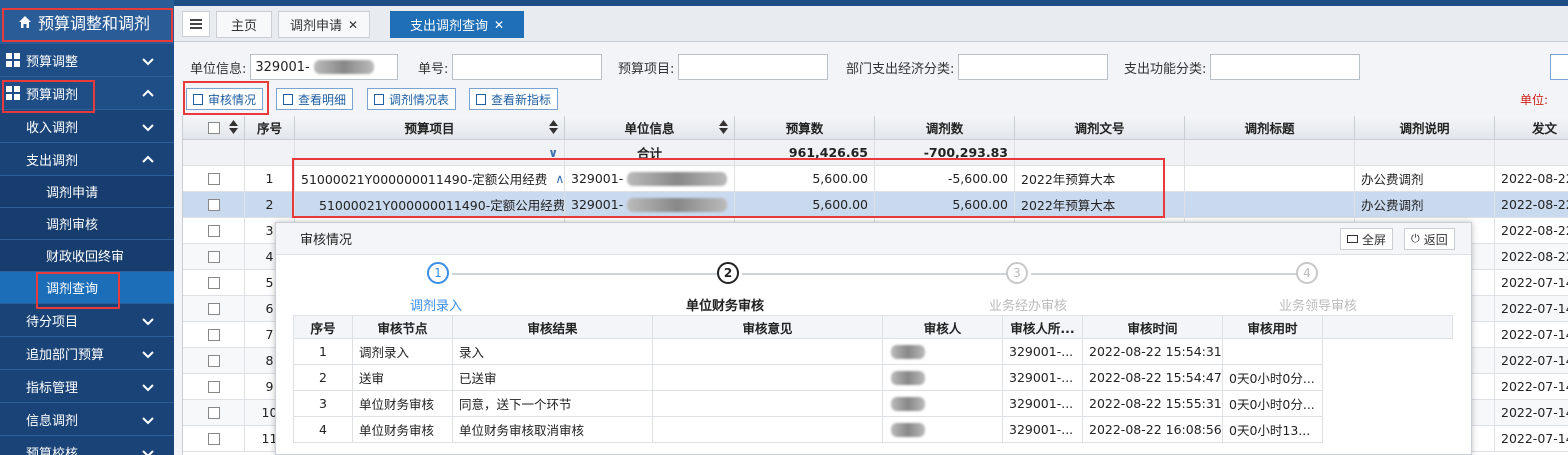 This screenshot has width=1568, height=455. I want to click on col-header: 调剂文号, so click(1100, 128).